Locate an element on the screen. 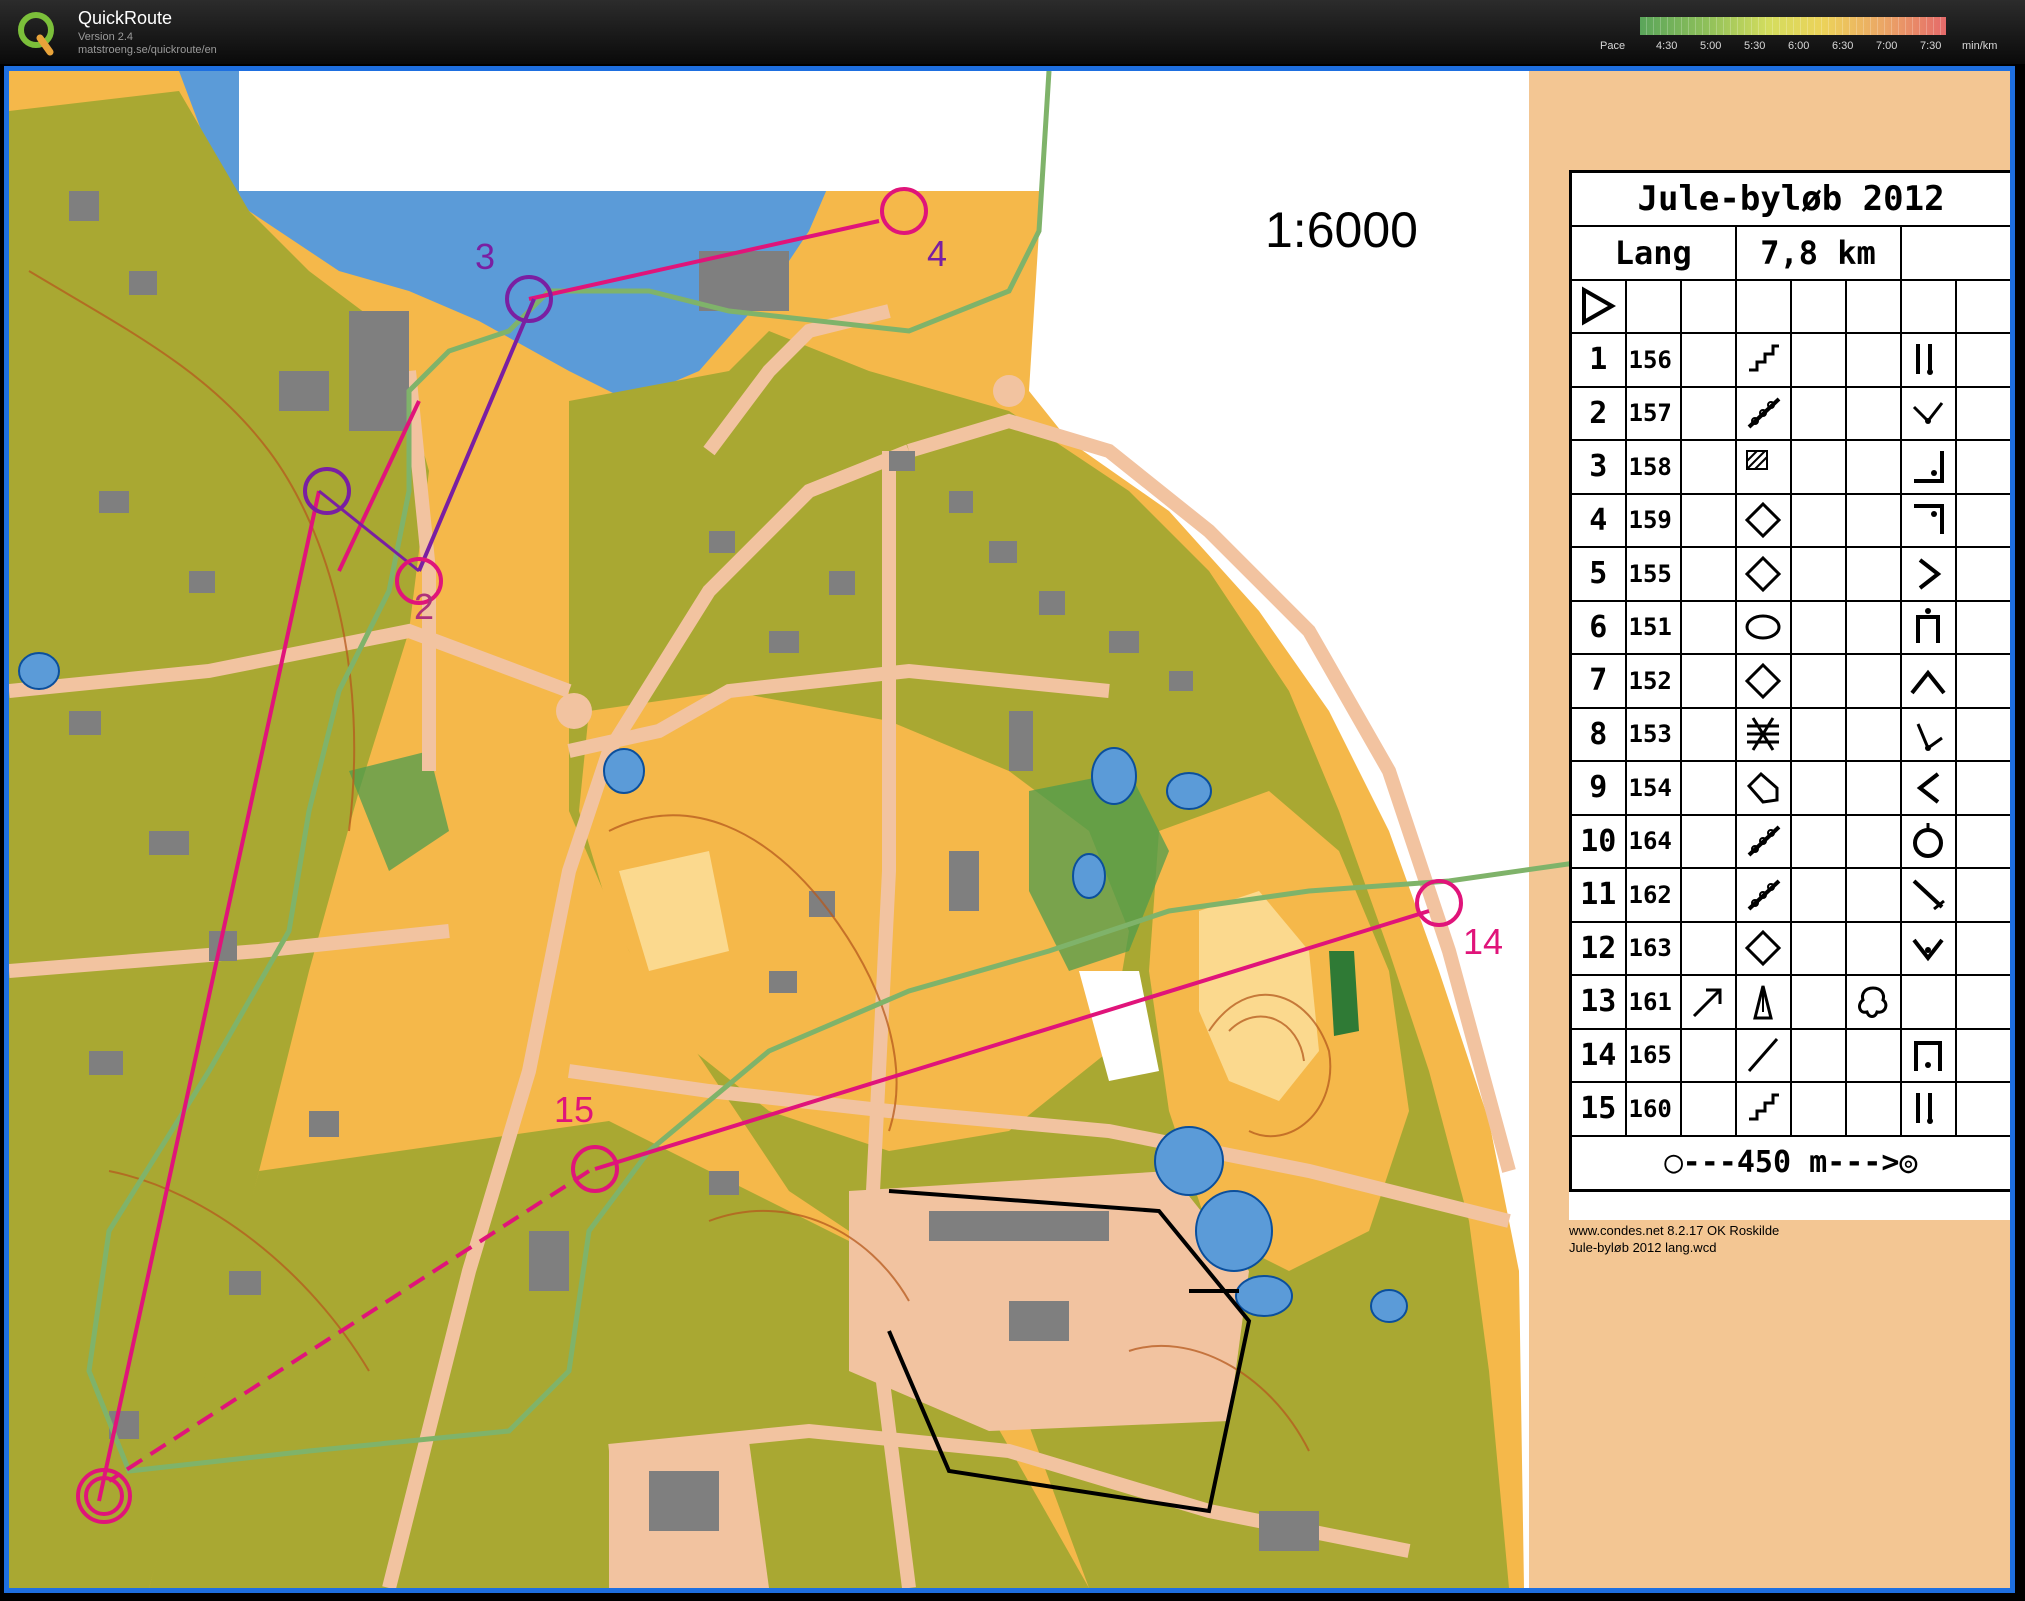 The image size is (2025, 1601). control-number: 13 is located at coordinates (1598, 1002).